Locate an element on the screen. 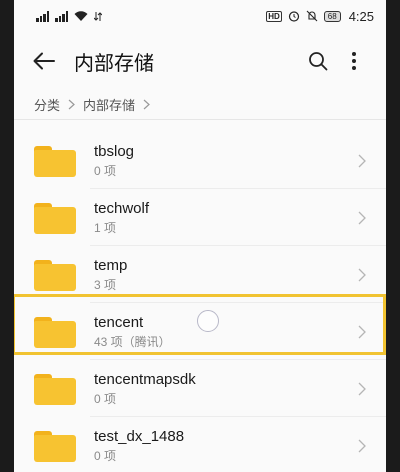 This screenshot has width=400, height=472. hd-badge: HD is located at coordinates (274, 16).